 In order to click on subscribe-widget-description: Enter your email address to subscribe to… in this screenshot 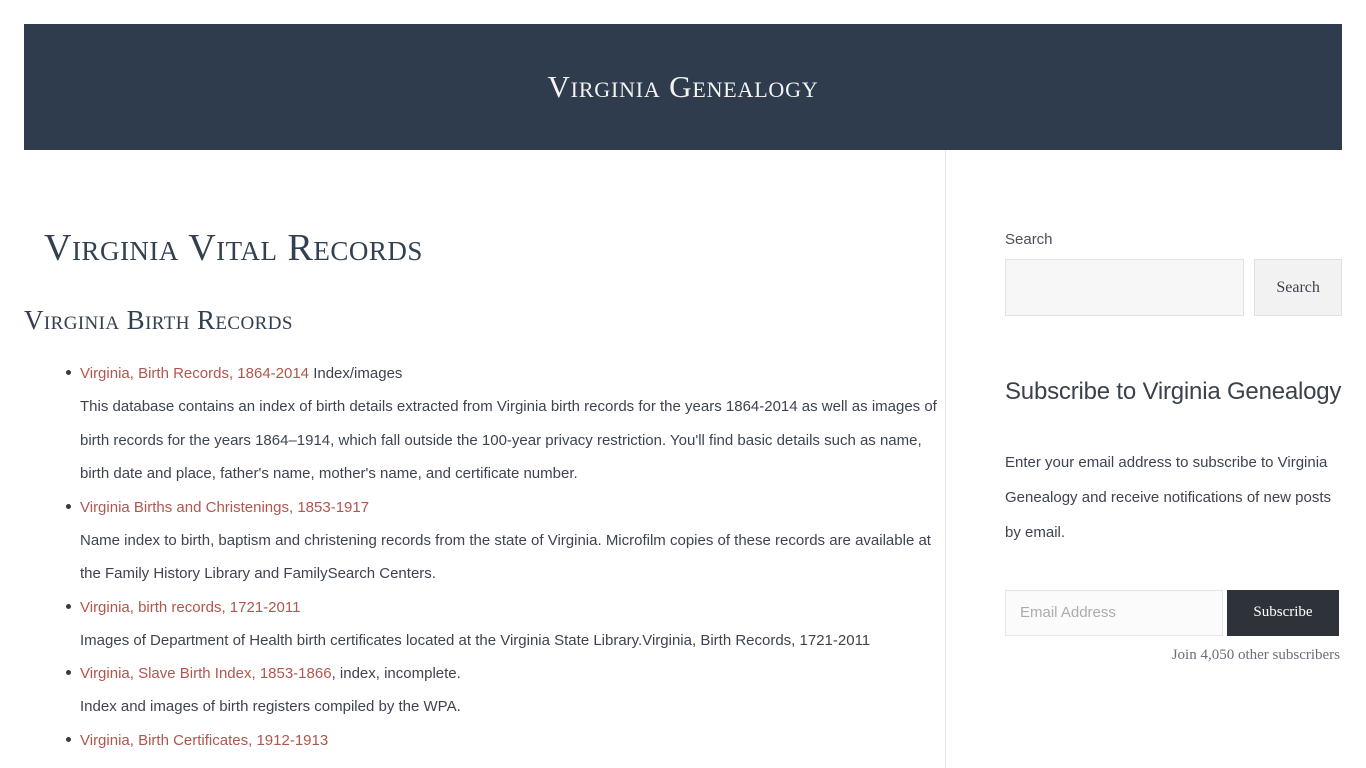, I will do `click(1168, 497)`.